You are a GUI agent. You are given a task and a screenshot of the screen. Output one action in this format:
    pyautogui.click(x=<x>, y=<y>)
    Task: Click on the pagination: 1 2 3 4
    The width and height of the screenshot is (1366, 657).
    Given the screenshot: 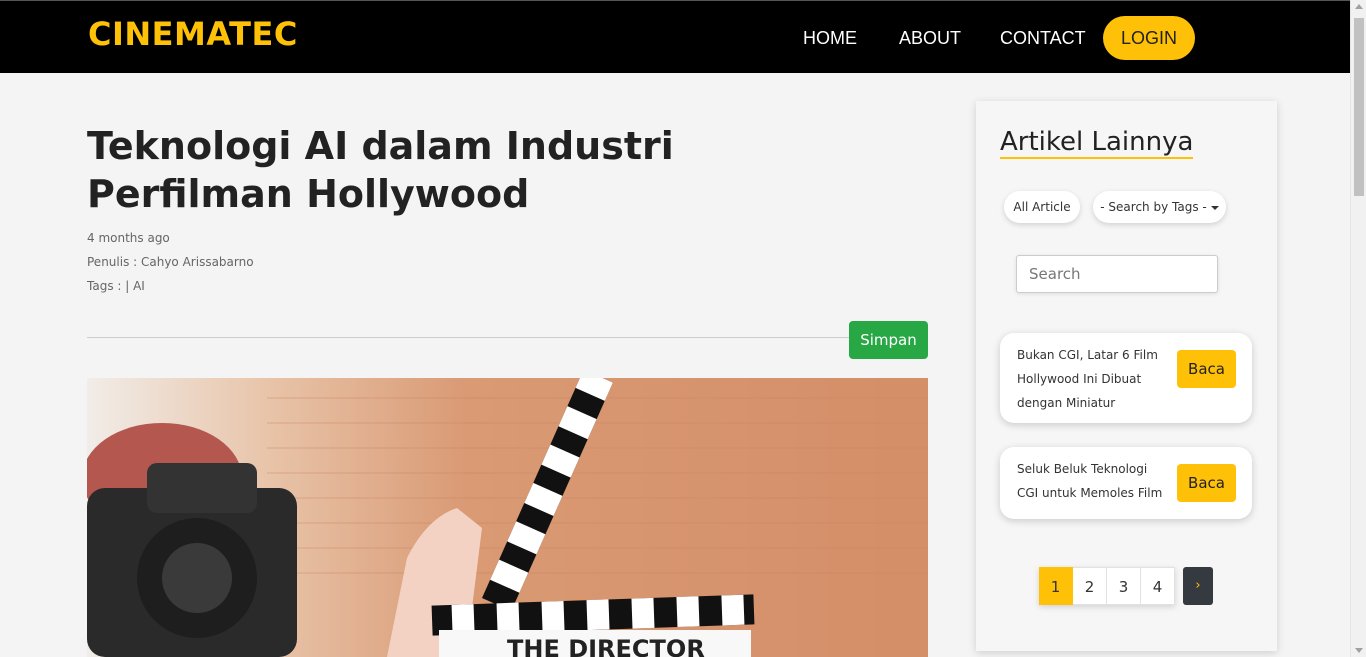 What is the action you would take?
    pyautogui.click(x=1107, y=586)
    